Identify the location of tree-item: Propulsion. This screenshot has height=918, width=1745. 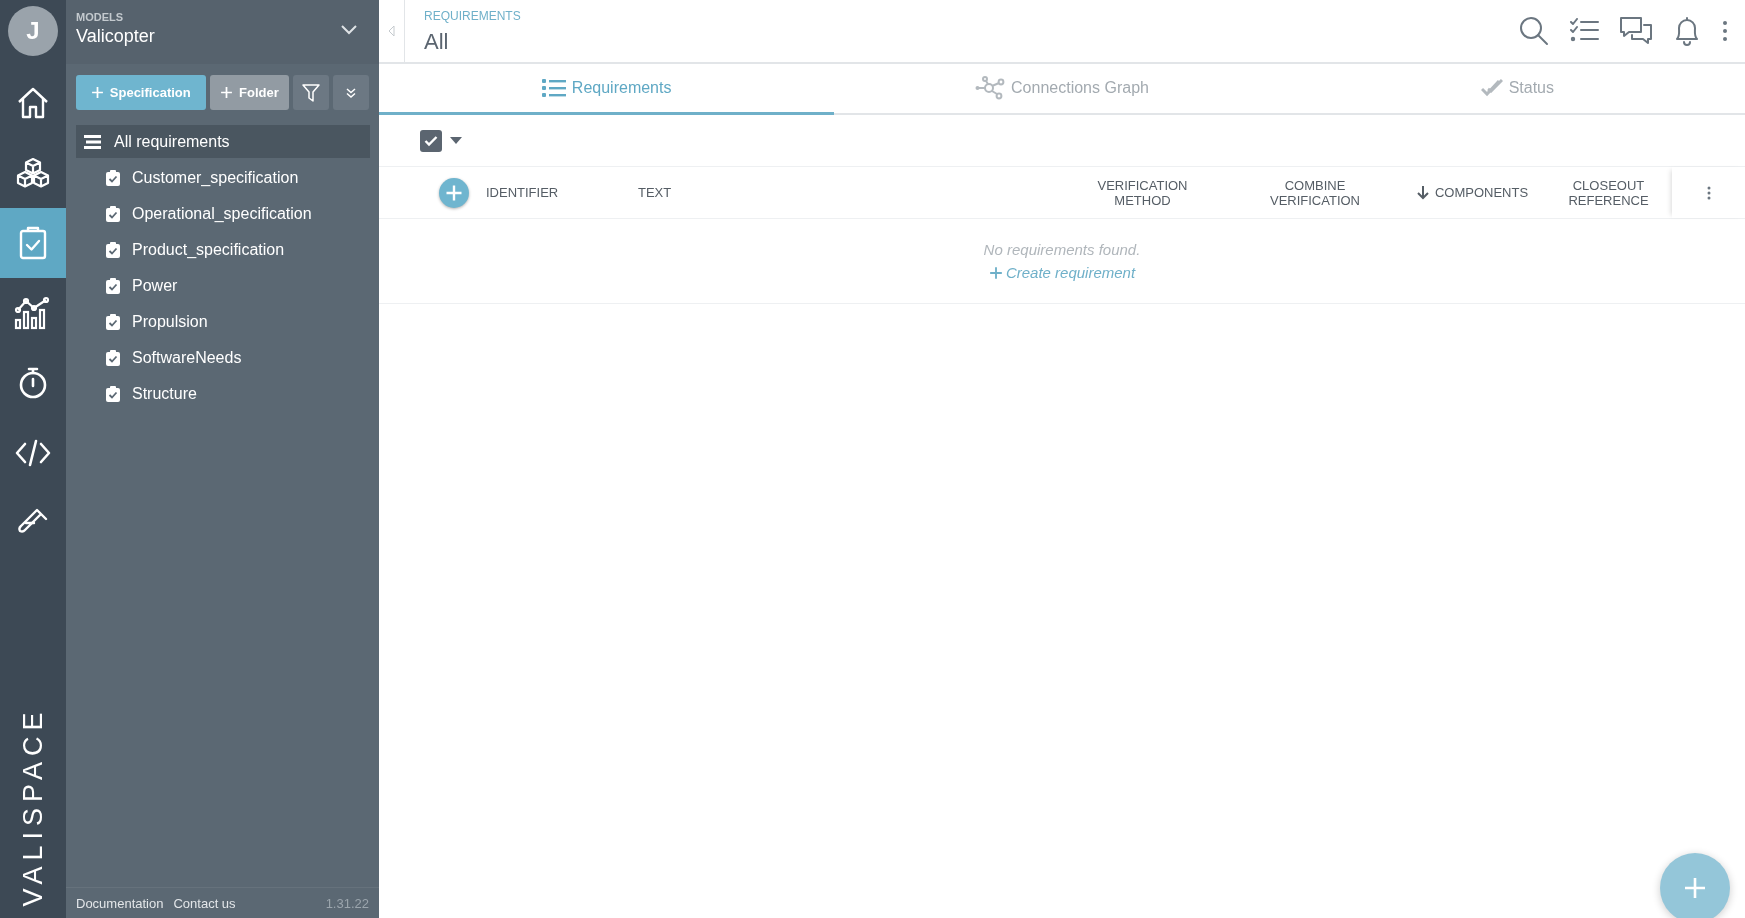
(234, 321).